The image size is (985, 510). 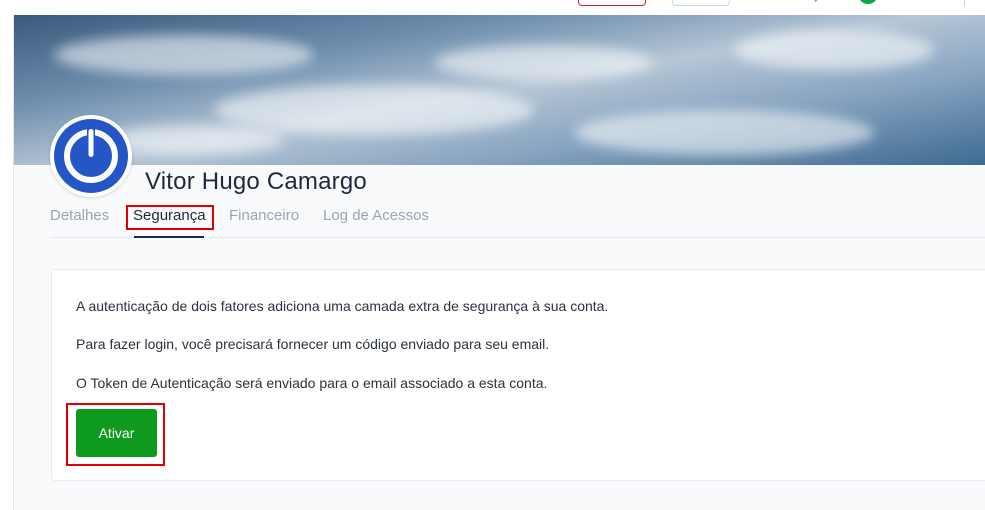 What do you see at coordinates (256, 181) in the screenshot?
I see `profile-name: Vitor Hugo Camargo` at bounding box center [256, 181].